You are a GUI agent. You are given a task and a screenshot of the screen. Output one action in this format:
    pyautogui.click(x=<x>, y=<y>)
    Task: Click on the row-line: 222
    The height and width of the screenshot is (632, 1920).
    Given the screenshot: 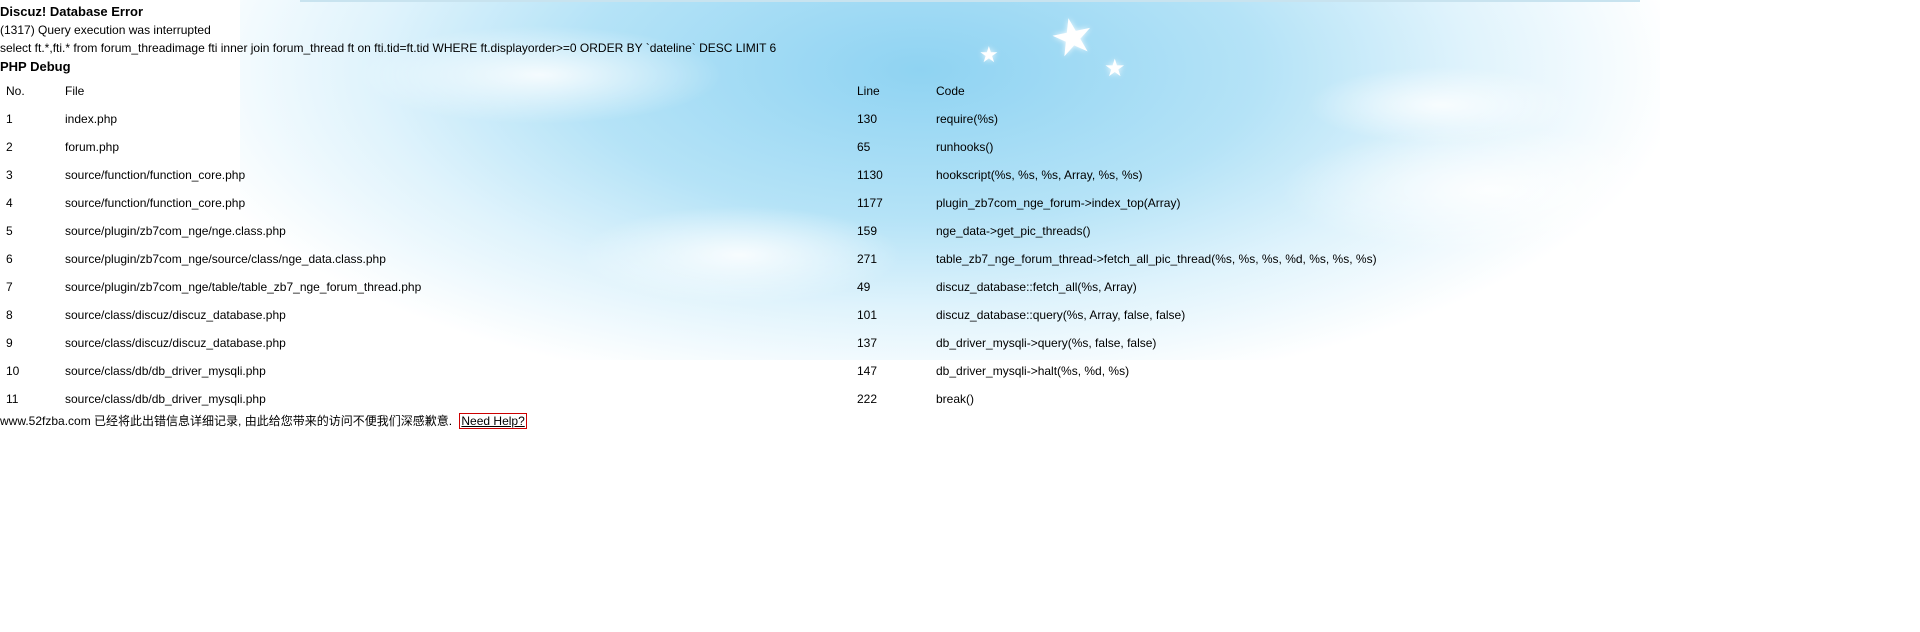 What is the action you would take?
    pyautogui.click(x=867, y=399)
    